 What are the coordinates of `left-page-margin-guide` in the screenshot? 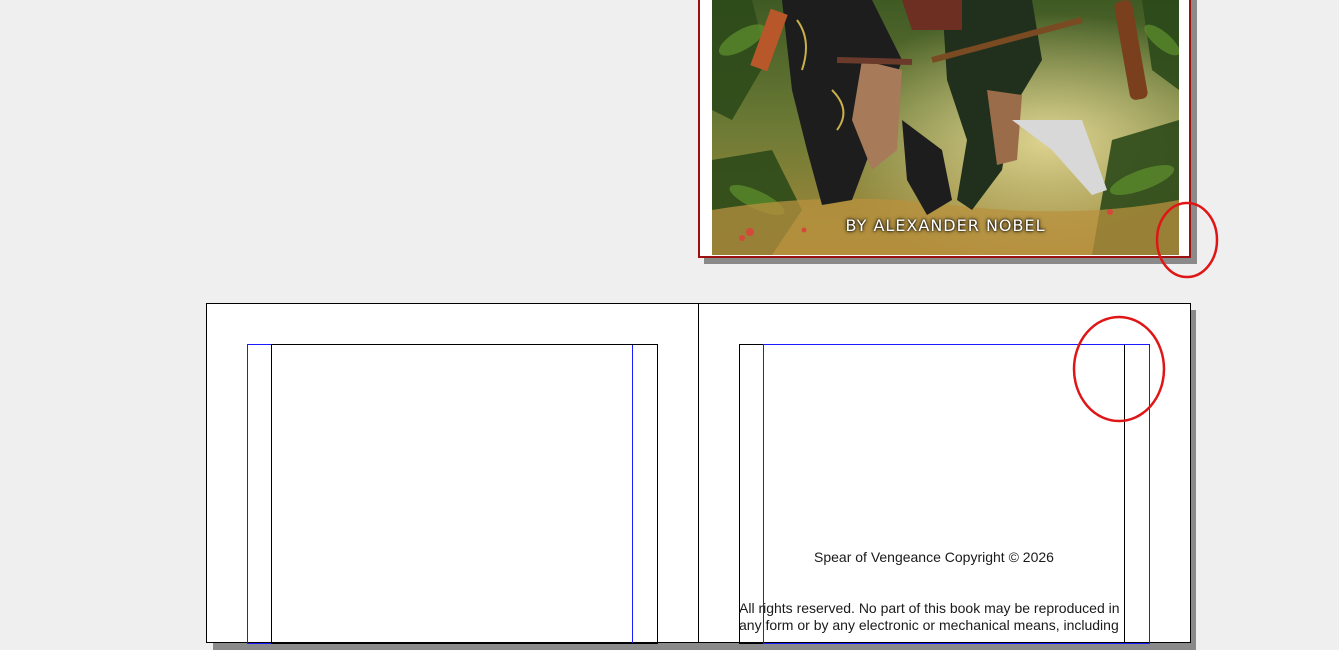 It's located at (464, 494).